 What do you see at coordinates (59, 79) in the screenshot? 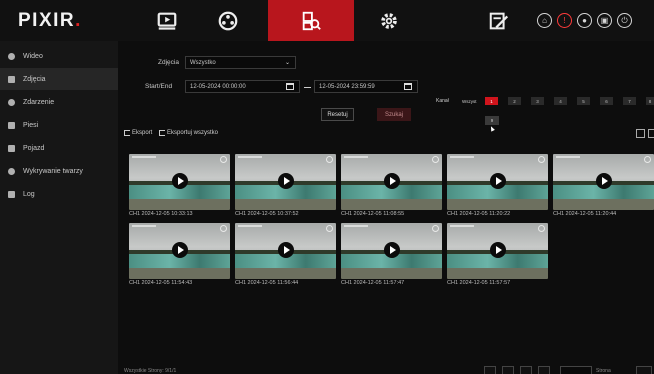
I see `sidebar-item-photos: Zdjęcia` at bounding box center [59, 79].